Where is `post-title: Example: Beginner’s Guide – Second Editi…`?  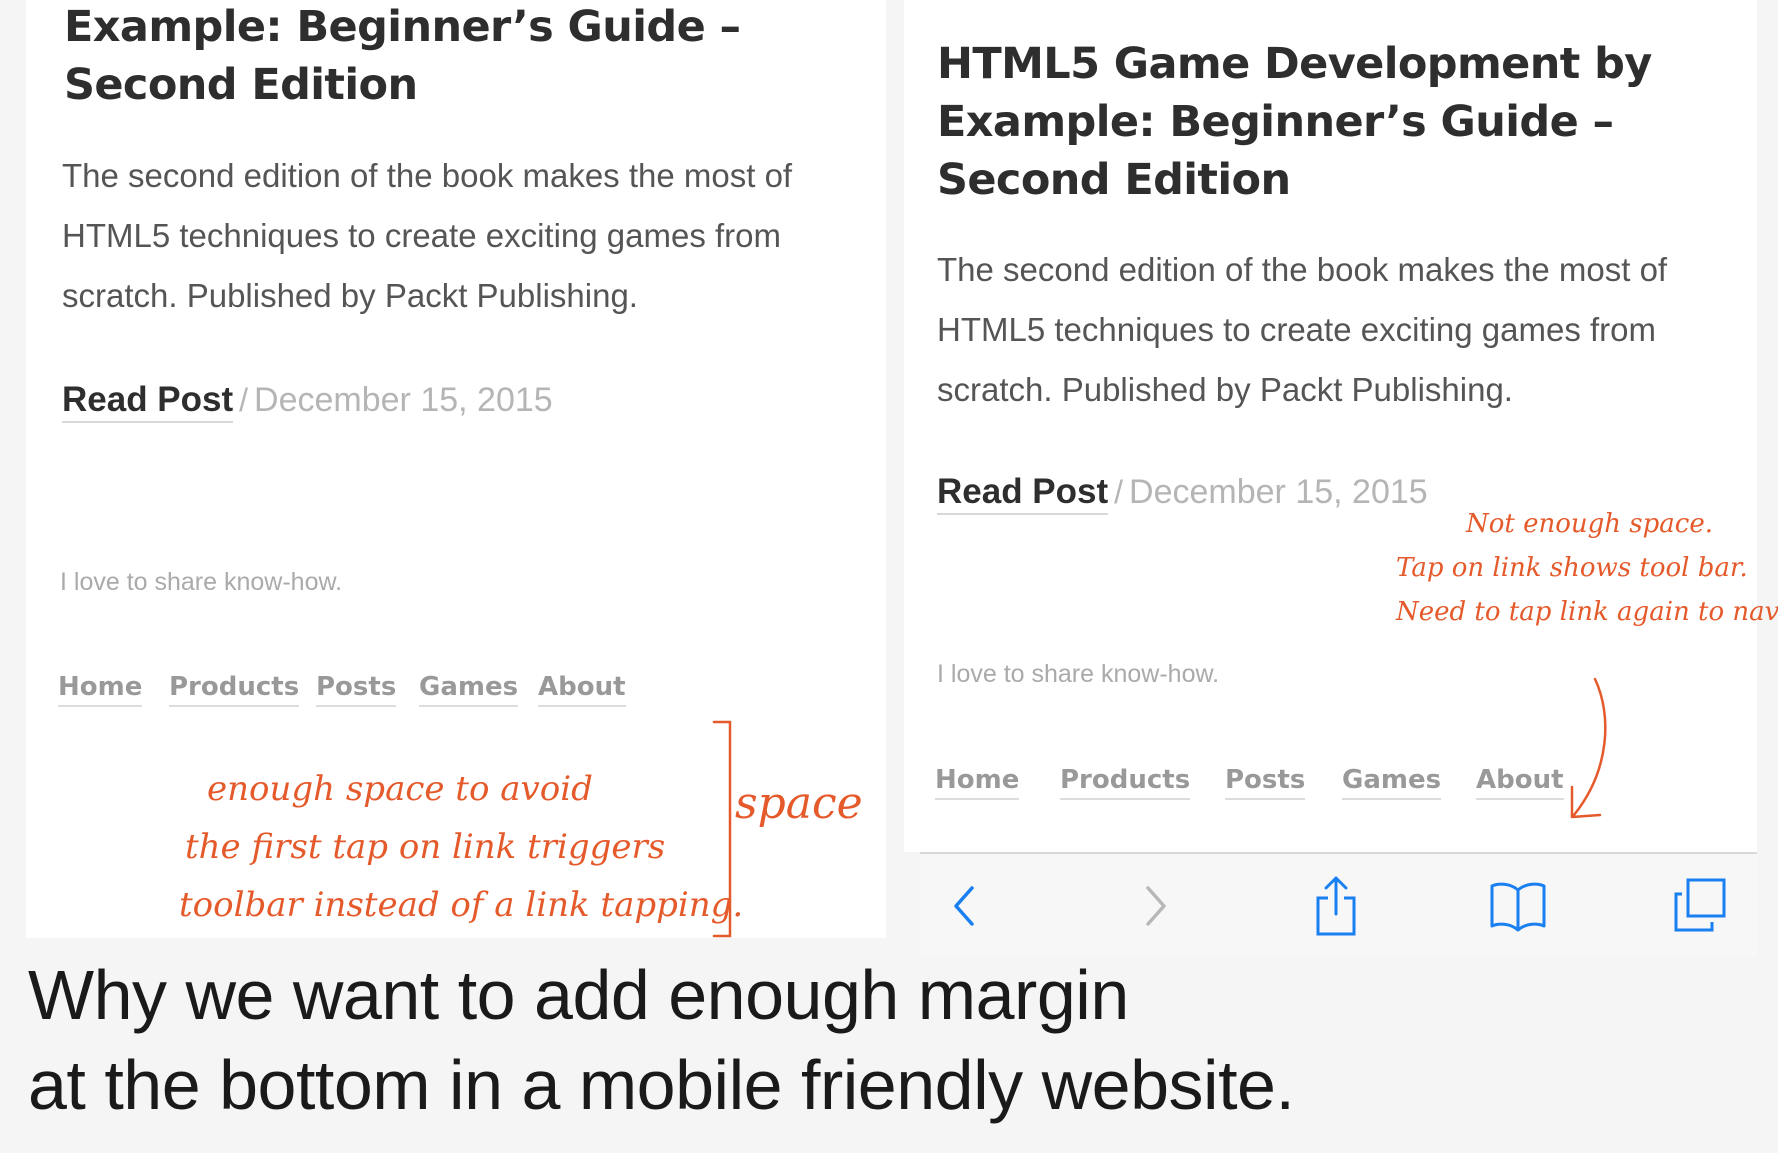 post-title: Example: Beginner’s Guide – Second Editi… is located at coordinates (402, 57).